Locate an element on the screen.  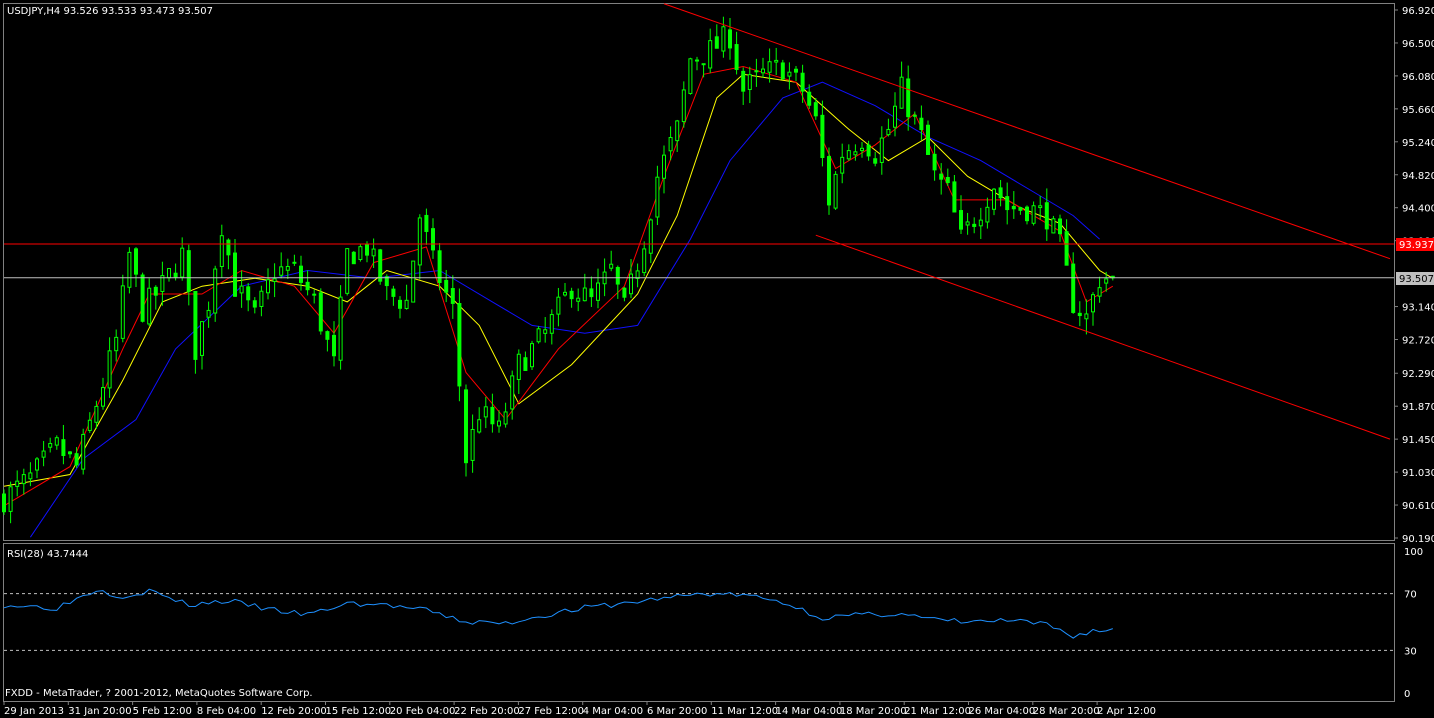
time-tick-label: 14 Mar 04:00 is located at coordinates (809, 711).